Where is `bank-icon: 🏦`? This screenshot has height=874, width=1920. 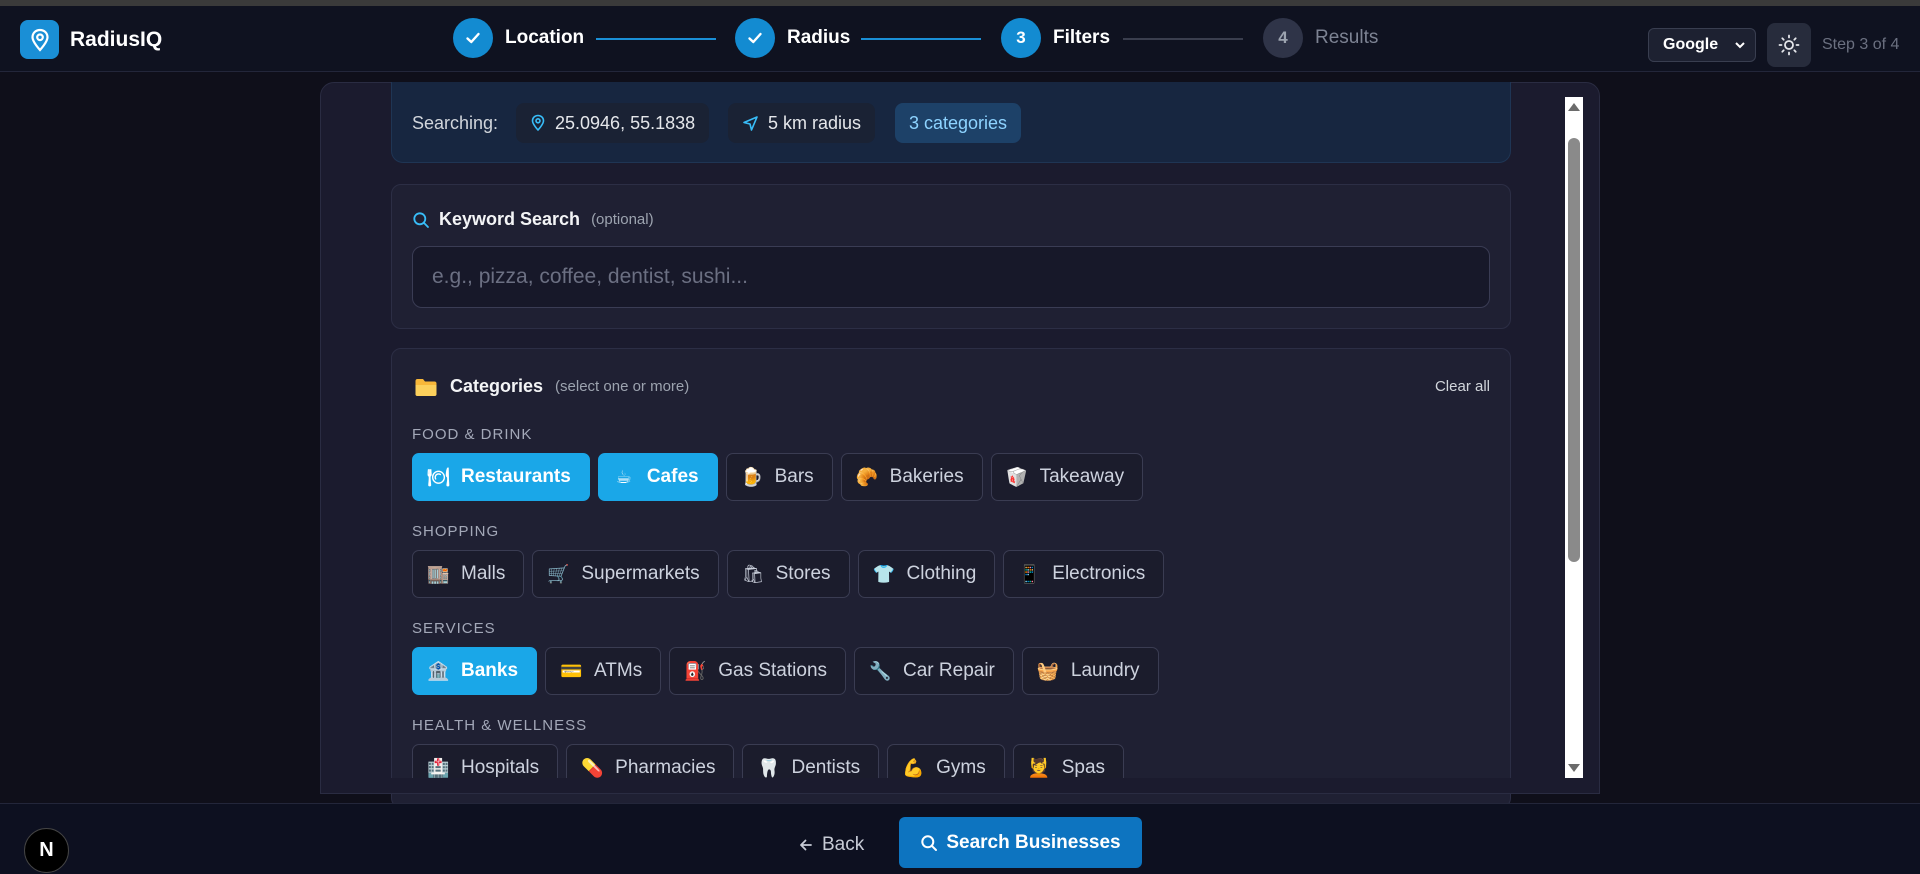 bank-icon: 🏦 is located at coordinates (438, 671).